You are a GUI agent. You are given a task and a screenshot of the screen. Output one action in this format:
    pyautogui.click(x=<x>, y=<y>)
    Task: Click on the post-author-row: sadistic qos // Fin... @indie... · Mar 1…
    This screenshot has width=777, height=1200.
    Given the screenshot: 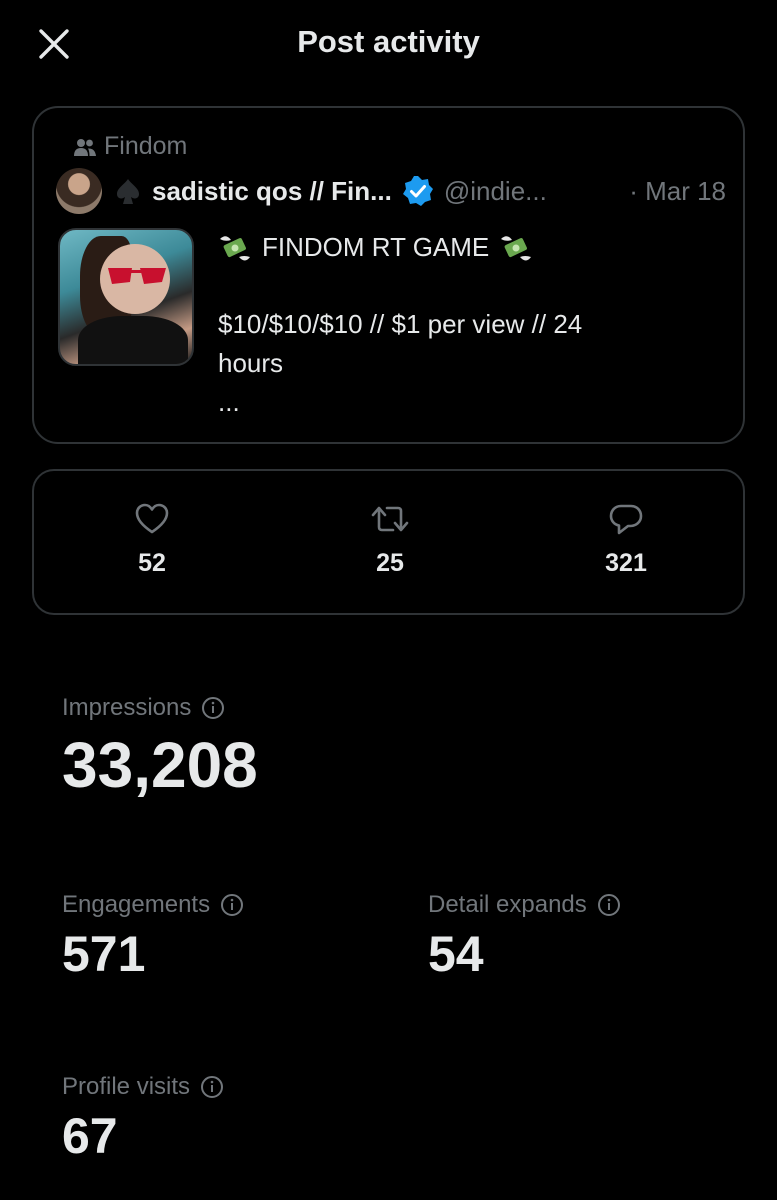 What is the action you would take?
    pyautogui.click(x=391, y=191)
    